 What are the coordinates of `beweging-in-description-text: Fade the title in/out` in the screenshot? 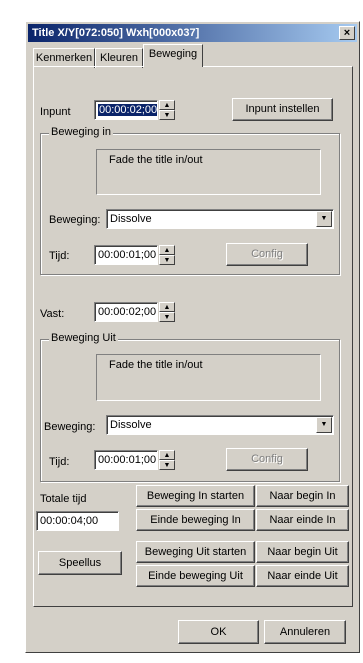 It's located at (156, 160).